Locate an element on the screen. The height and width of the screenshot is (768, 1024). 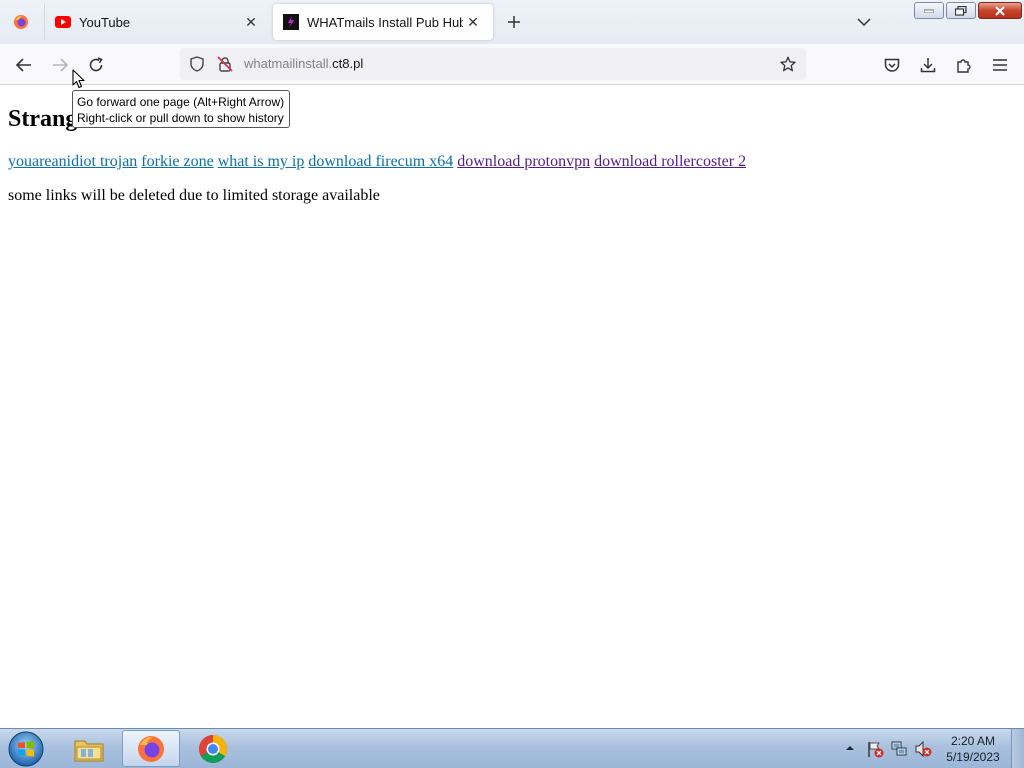
taskbar-firefox is located at coordinates (151, 748).